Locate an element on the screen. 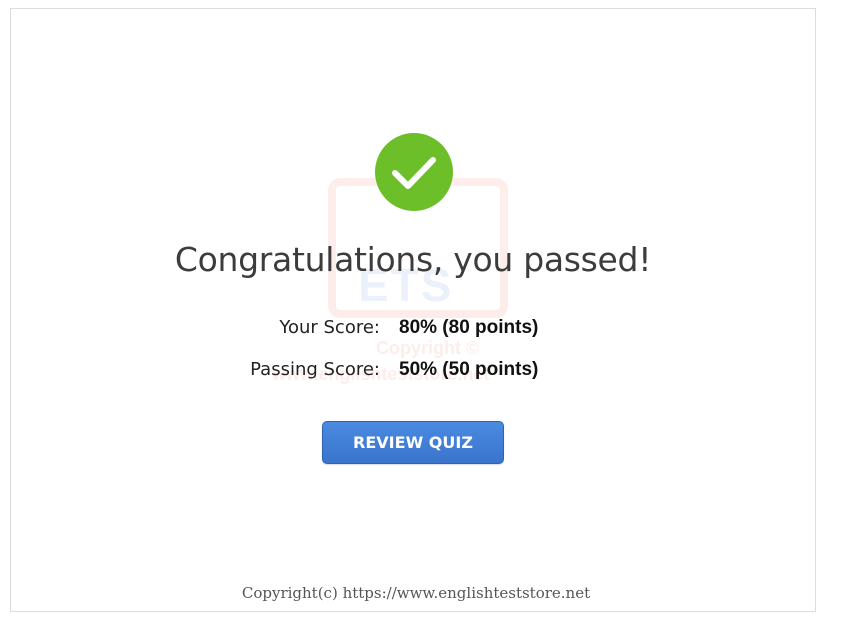 The height and width of the screenshot is (642, 852). passing-score-row: Passing Score: 50% (50 points) is located at coordinates (426, 370).